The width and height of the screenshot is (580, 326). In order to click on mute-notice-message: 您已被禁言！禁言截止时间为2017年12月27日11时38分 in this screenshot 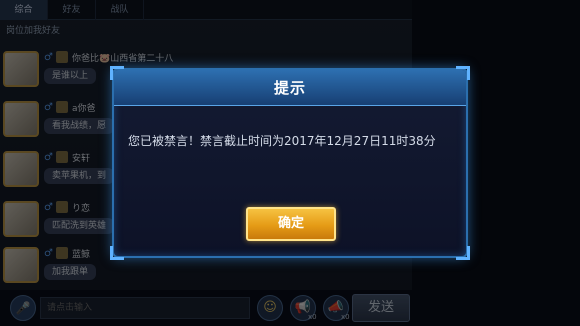, I will do `click(282, 141)`.